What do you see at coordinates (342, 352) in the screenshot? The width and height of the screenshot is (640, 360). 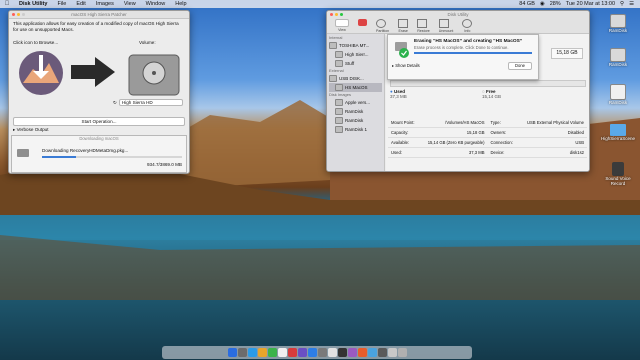 I see `terminal-icon` at bounding box center [342, 352].